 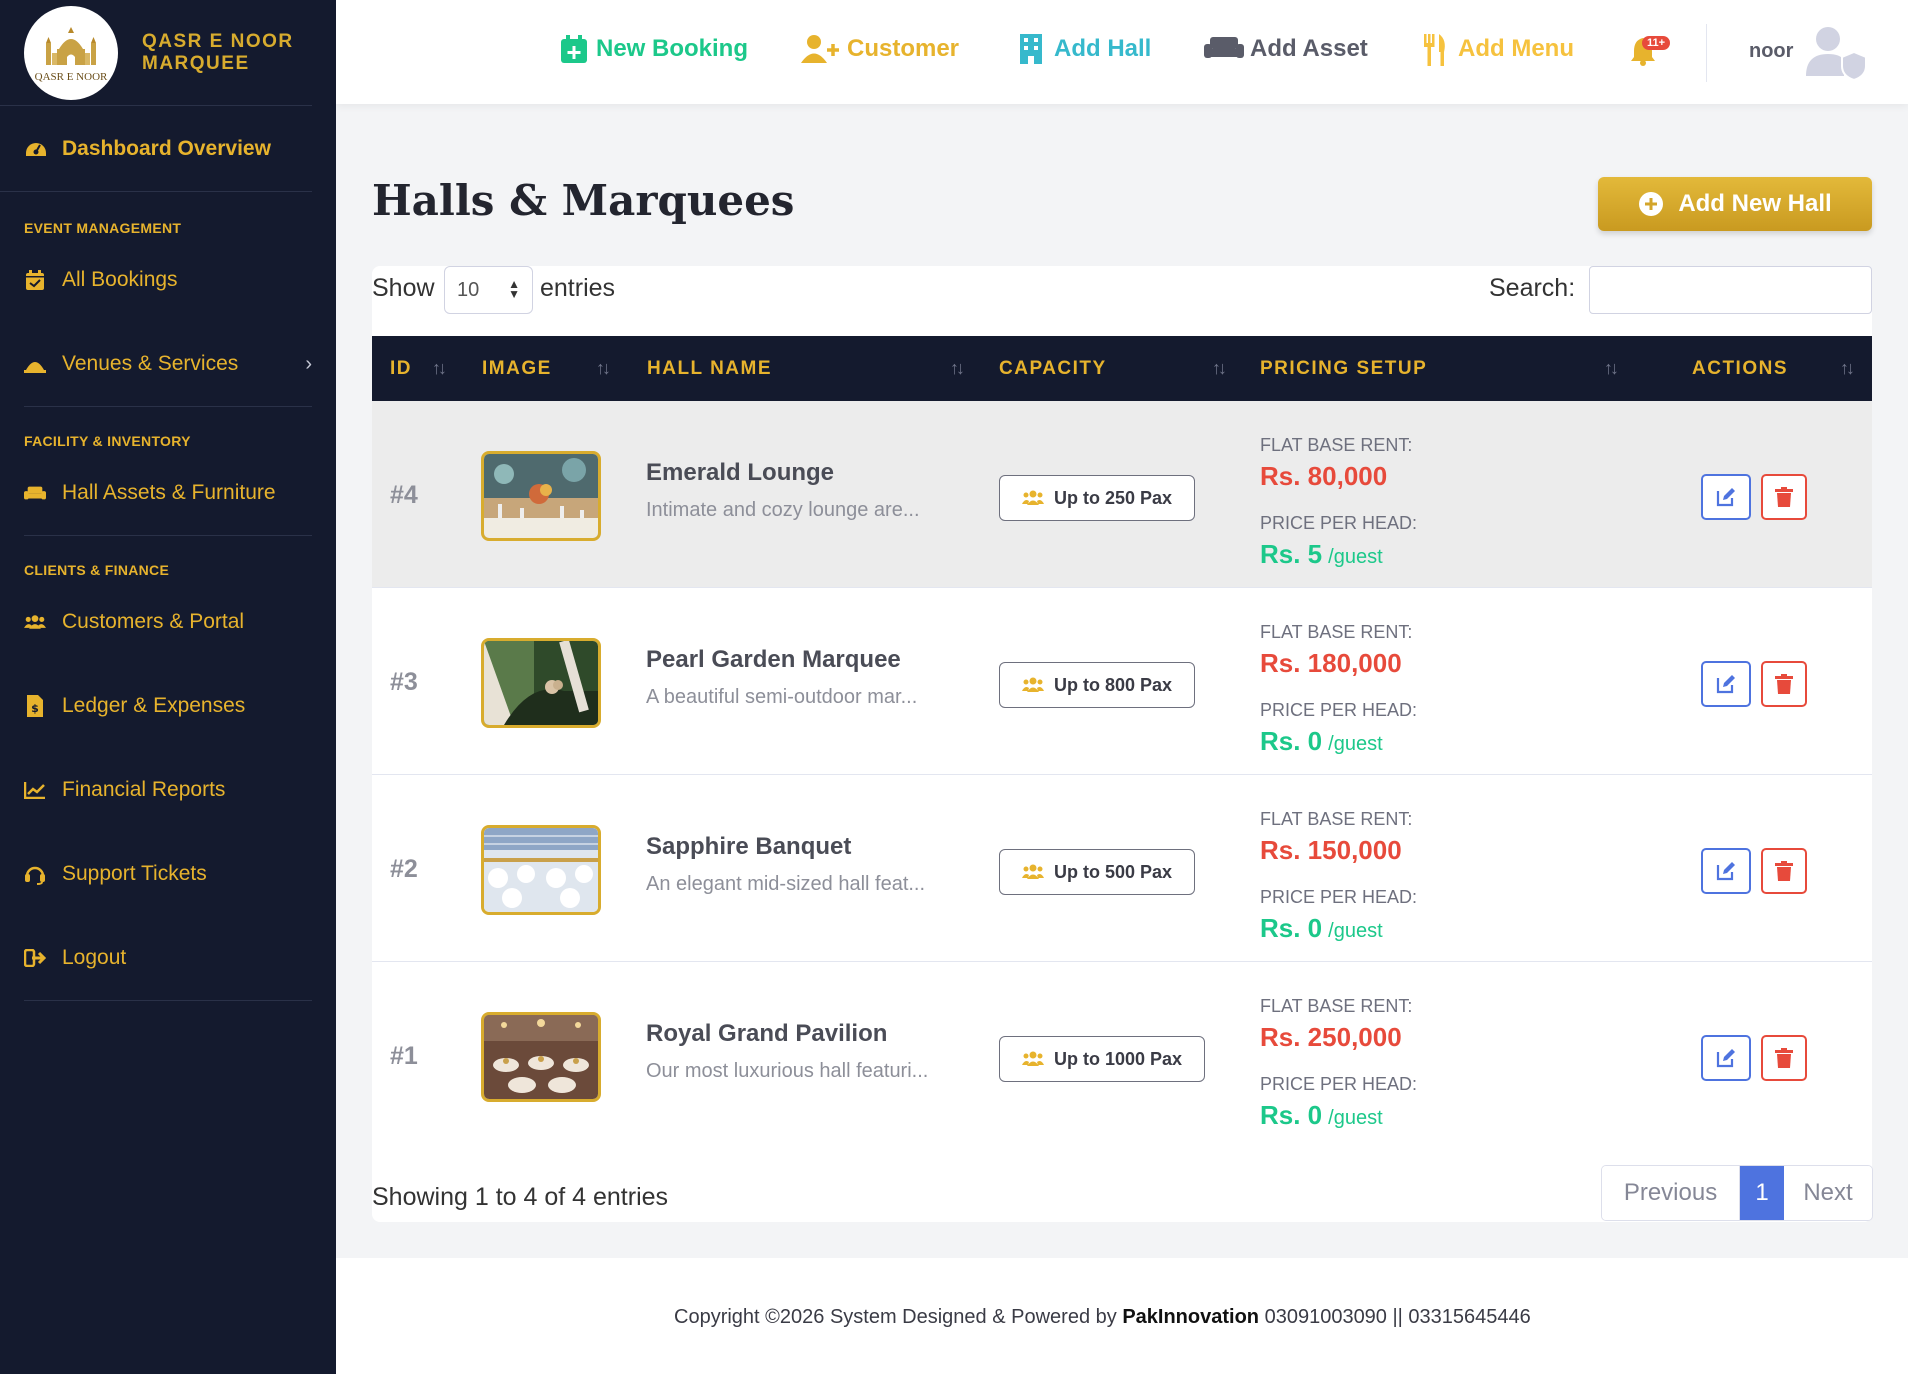 What do you see at coordinates (1286, 49) in the screenshot?
I see `topnav-add-asset: Add Asset` at bounding box center [1286, 49].